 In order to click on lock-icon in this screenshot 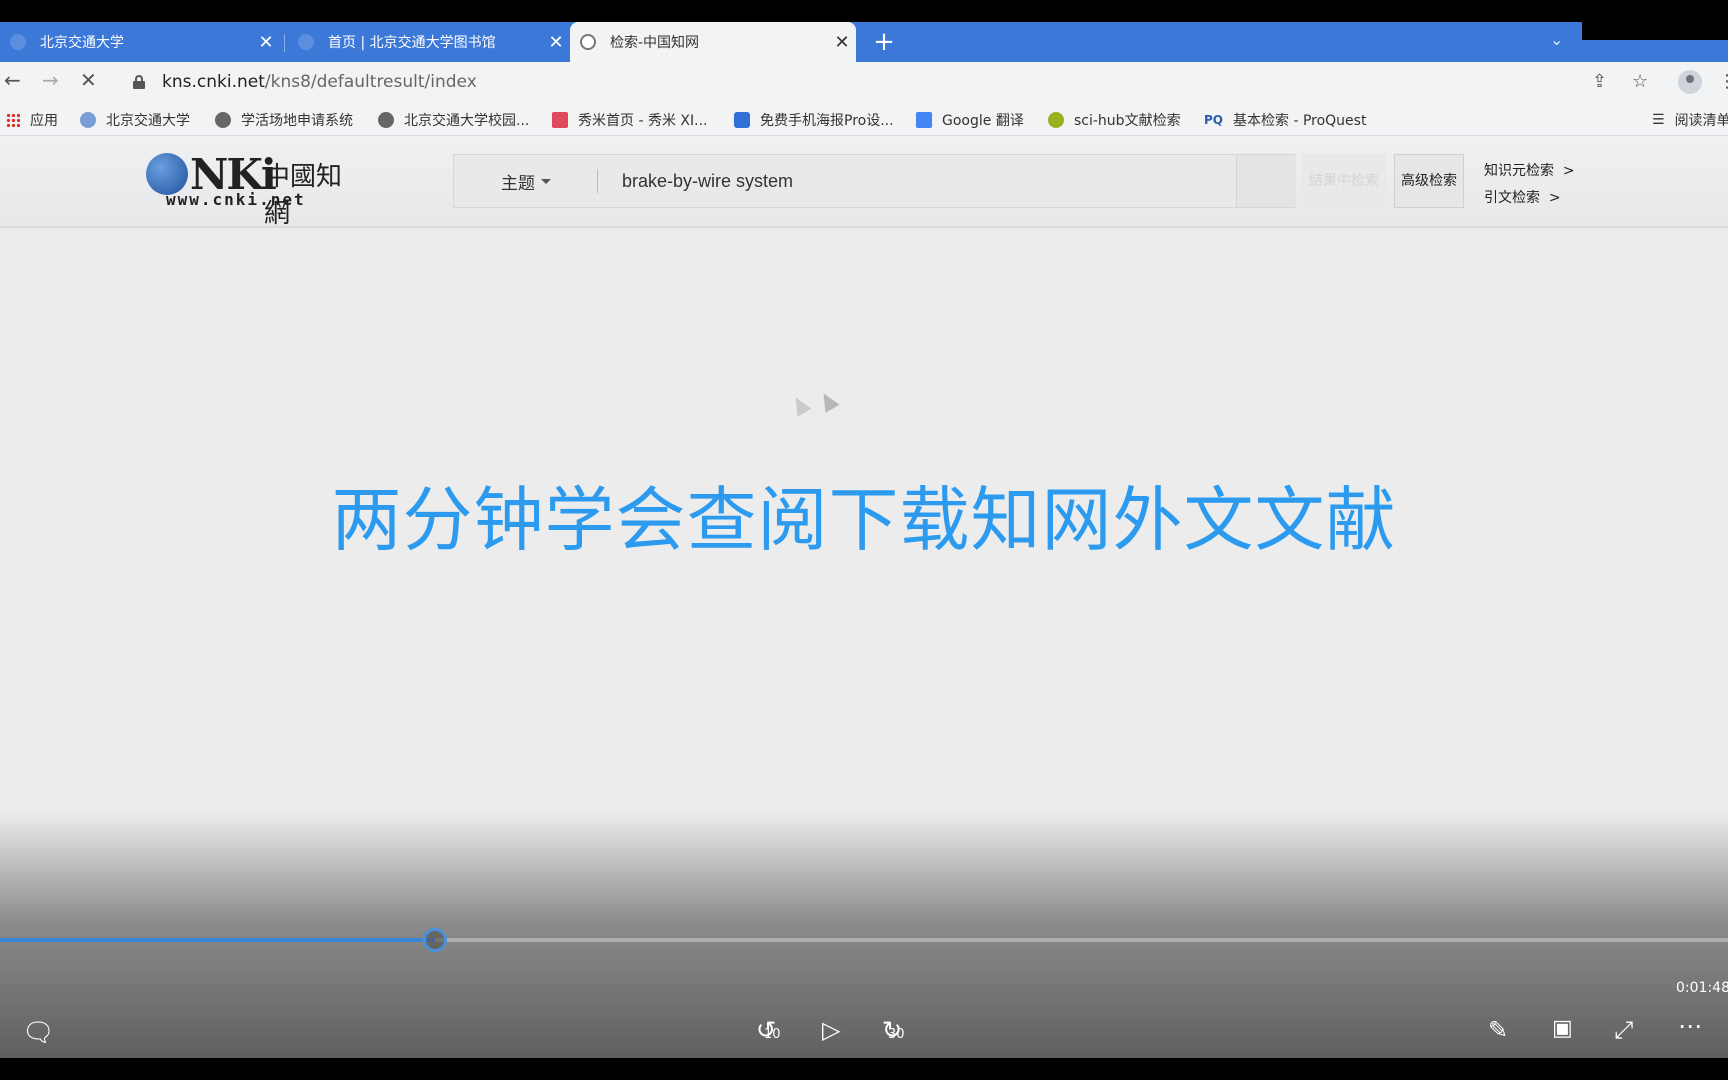, I will do `click(139, 82)`.